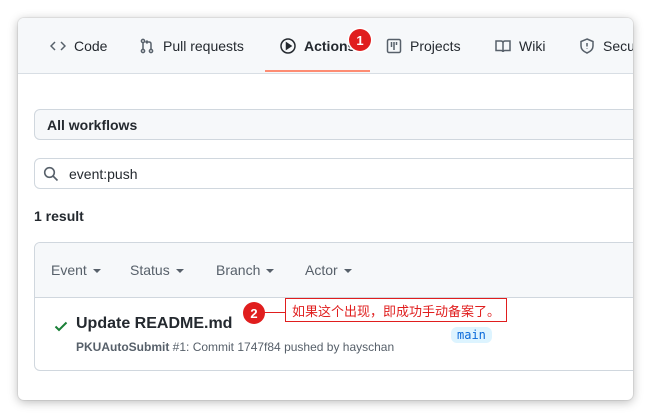  Describe the element at coordinates (471, 335) in the screenshot. I see `branch-badge: main` at that location.